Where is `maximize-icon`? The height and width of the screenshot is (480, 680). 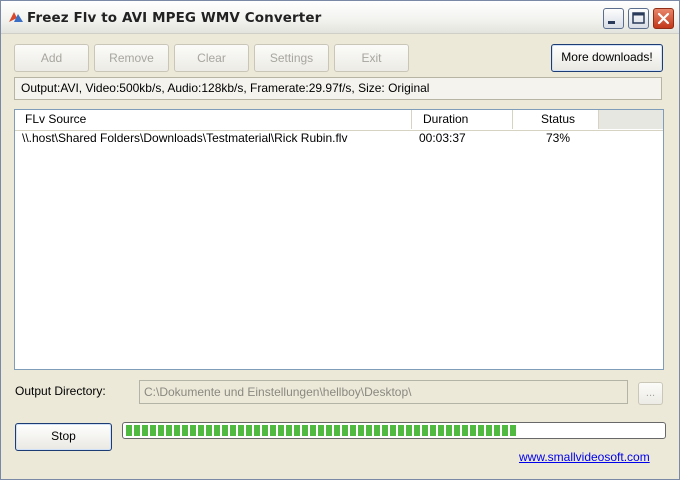 maximize-icon is located at coordinates (638, 18).